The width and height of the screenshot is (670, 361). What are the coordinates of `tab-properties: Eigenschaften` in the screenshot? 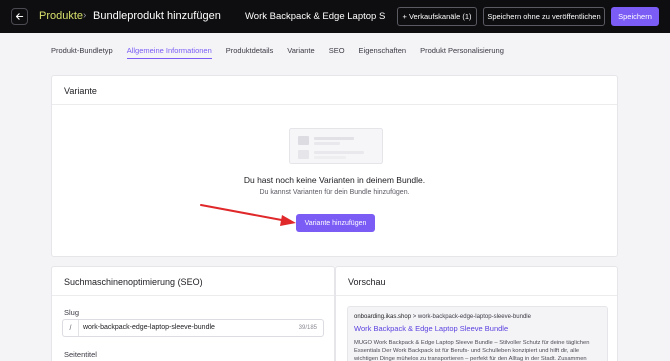 It's located at (383, 53).